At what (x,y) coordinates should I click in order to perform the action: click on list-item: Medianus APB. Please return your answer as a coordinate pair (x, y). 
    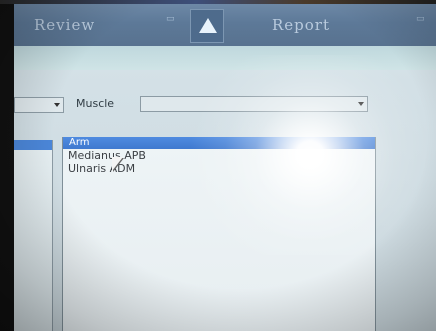
    Looking at the image, I should click on (219, 155).